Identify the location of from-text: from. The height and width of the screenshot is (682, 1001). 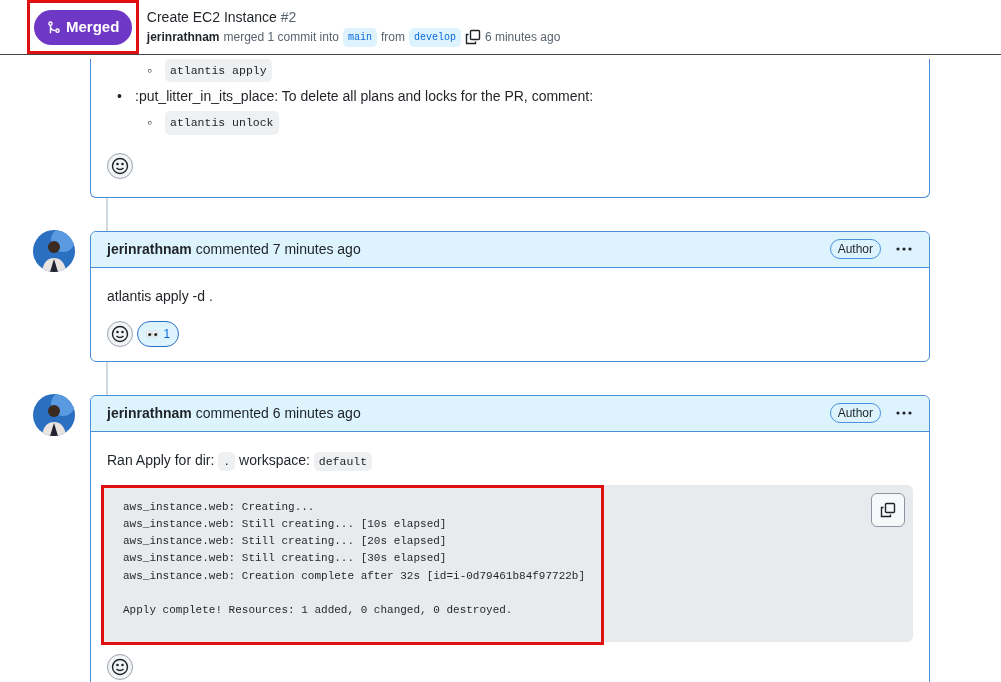
(392, 37).